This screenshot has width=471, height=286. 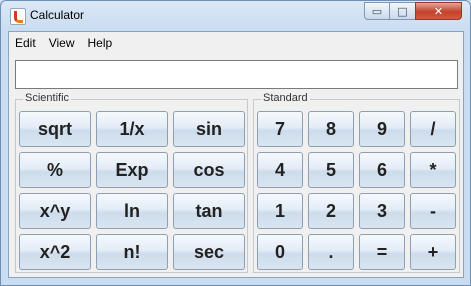 I want to click on exp-button: Exp, so click(x=132, y=170).